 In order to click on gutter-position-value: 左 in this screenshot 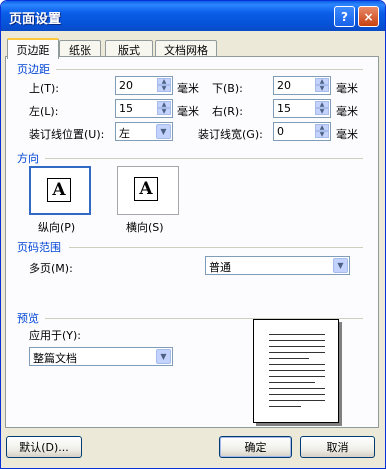, I will do `click(124, 133)`.